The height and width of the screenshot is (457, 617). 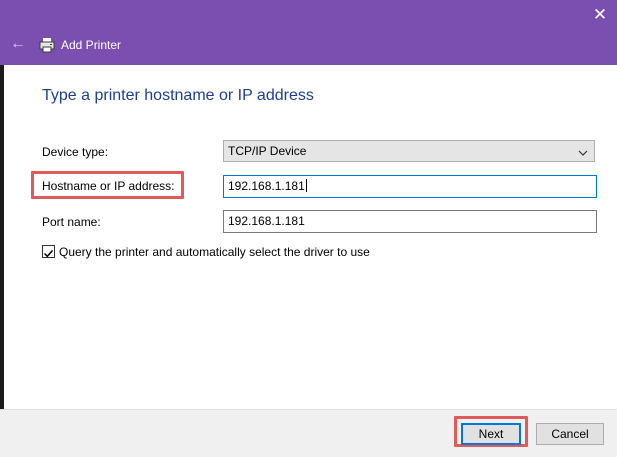 What do you see at coordinates (410, 186) in the screenshot?
I see `hostname-input: 192.168.1.181` at bounding box center [410, 186].